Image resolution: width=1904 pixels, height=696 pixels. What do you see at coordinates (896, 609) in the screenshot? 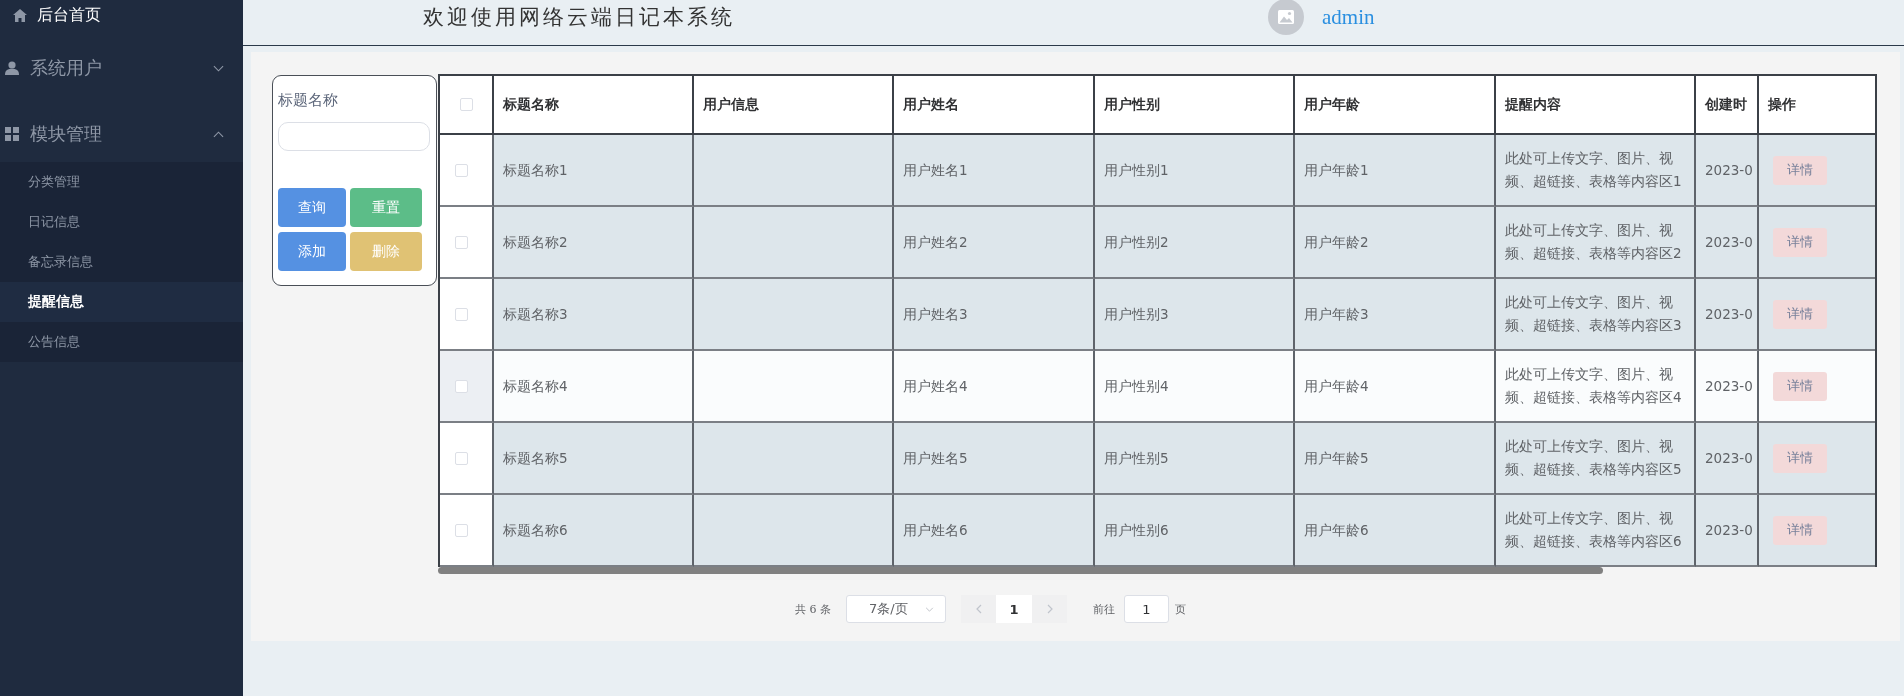
I see `page-size-select: 7条/页` at bounding box center [896, 609].